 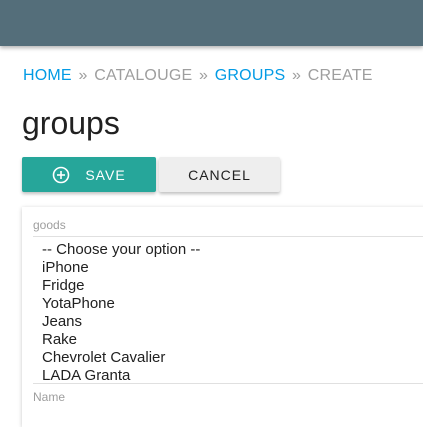 What do you see at coordinates (47, 75) in the screenshot?
I see `breadcrumb-home-link: HOME` at bounding box center [47, 75].